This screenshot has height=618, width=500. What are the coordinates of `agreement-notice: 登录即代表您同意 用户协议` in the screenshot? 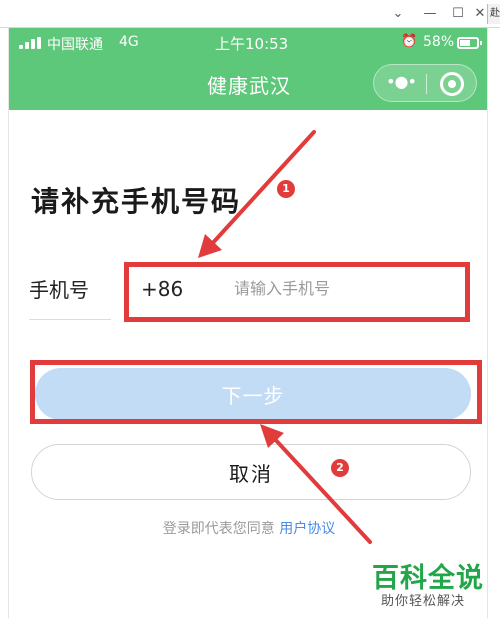 It's located at (248, 528).